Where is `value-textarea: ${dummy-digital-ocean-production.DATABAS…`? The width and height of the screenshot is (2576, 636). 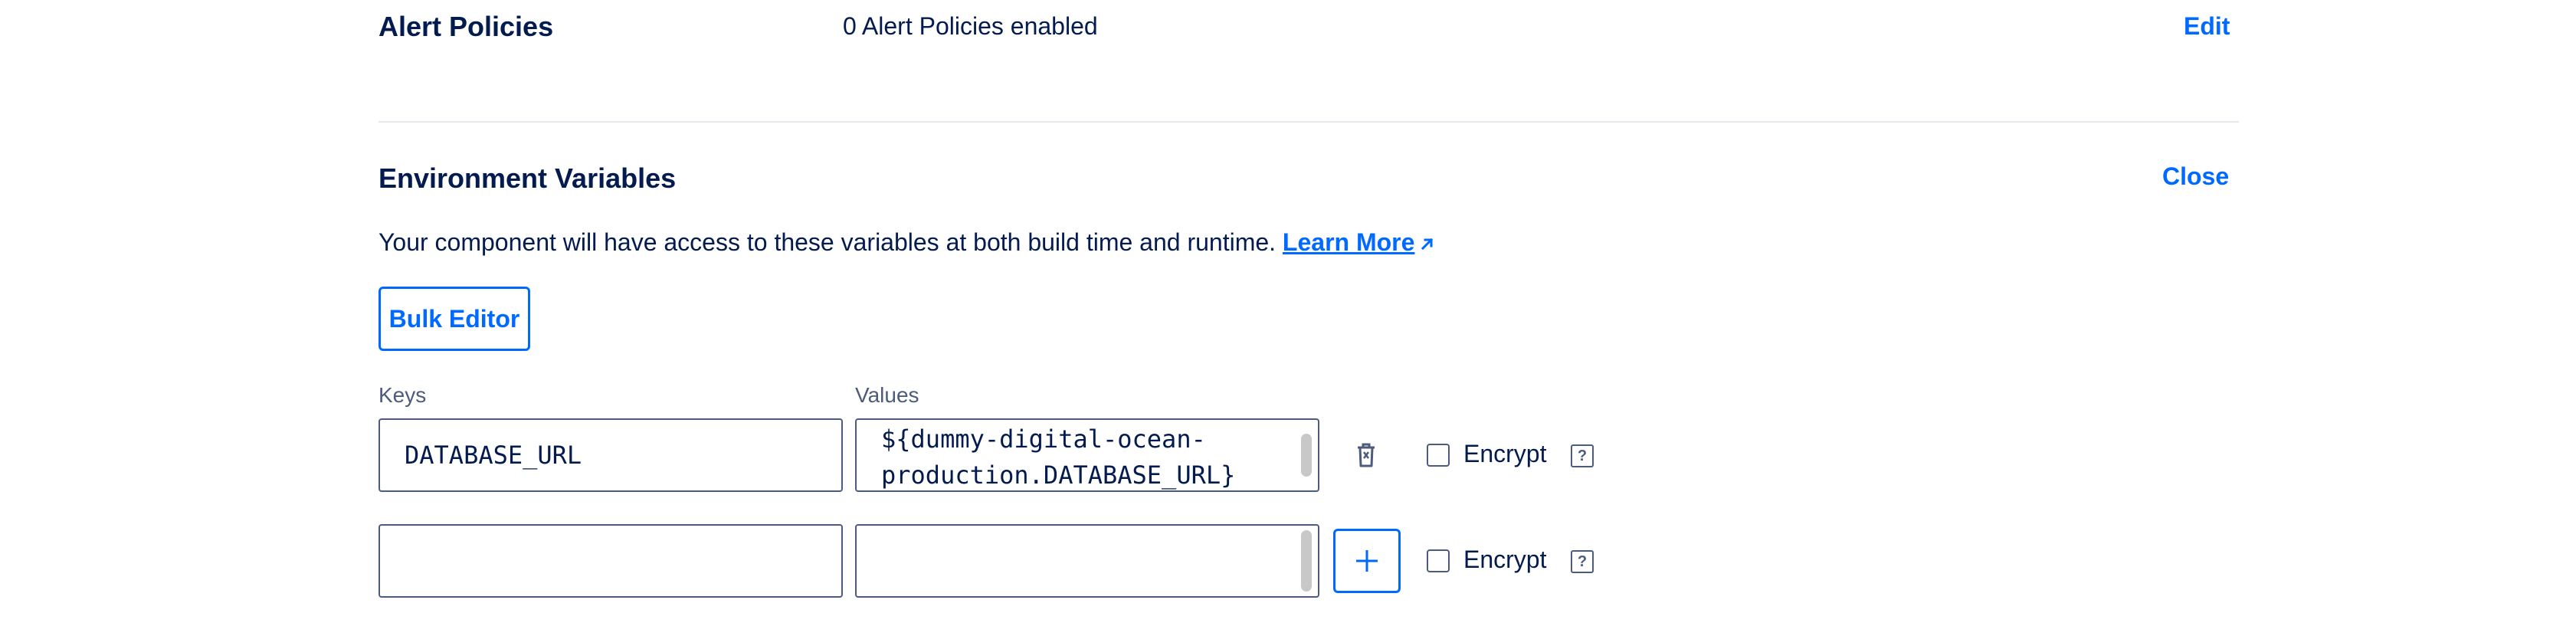 value-textarea: ${dummy-digital-ocean-production.DATABAS… is located at coordinates (1087, 455).